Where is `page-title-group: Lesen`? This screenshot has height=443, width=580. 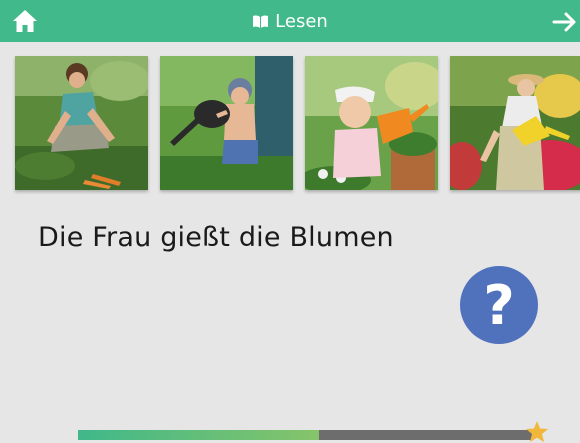
page-title-group: Lesen is located at coordinates (290, 21).